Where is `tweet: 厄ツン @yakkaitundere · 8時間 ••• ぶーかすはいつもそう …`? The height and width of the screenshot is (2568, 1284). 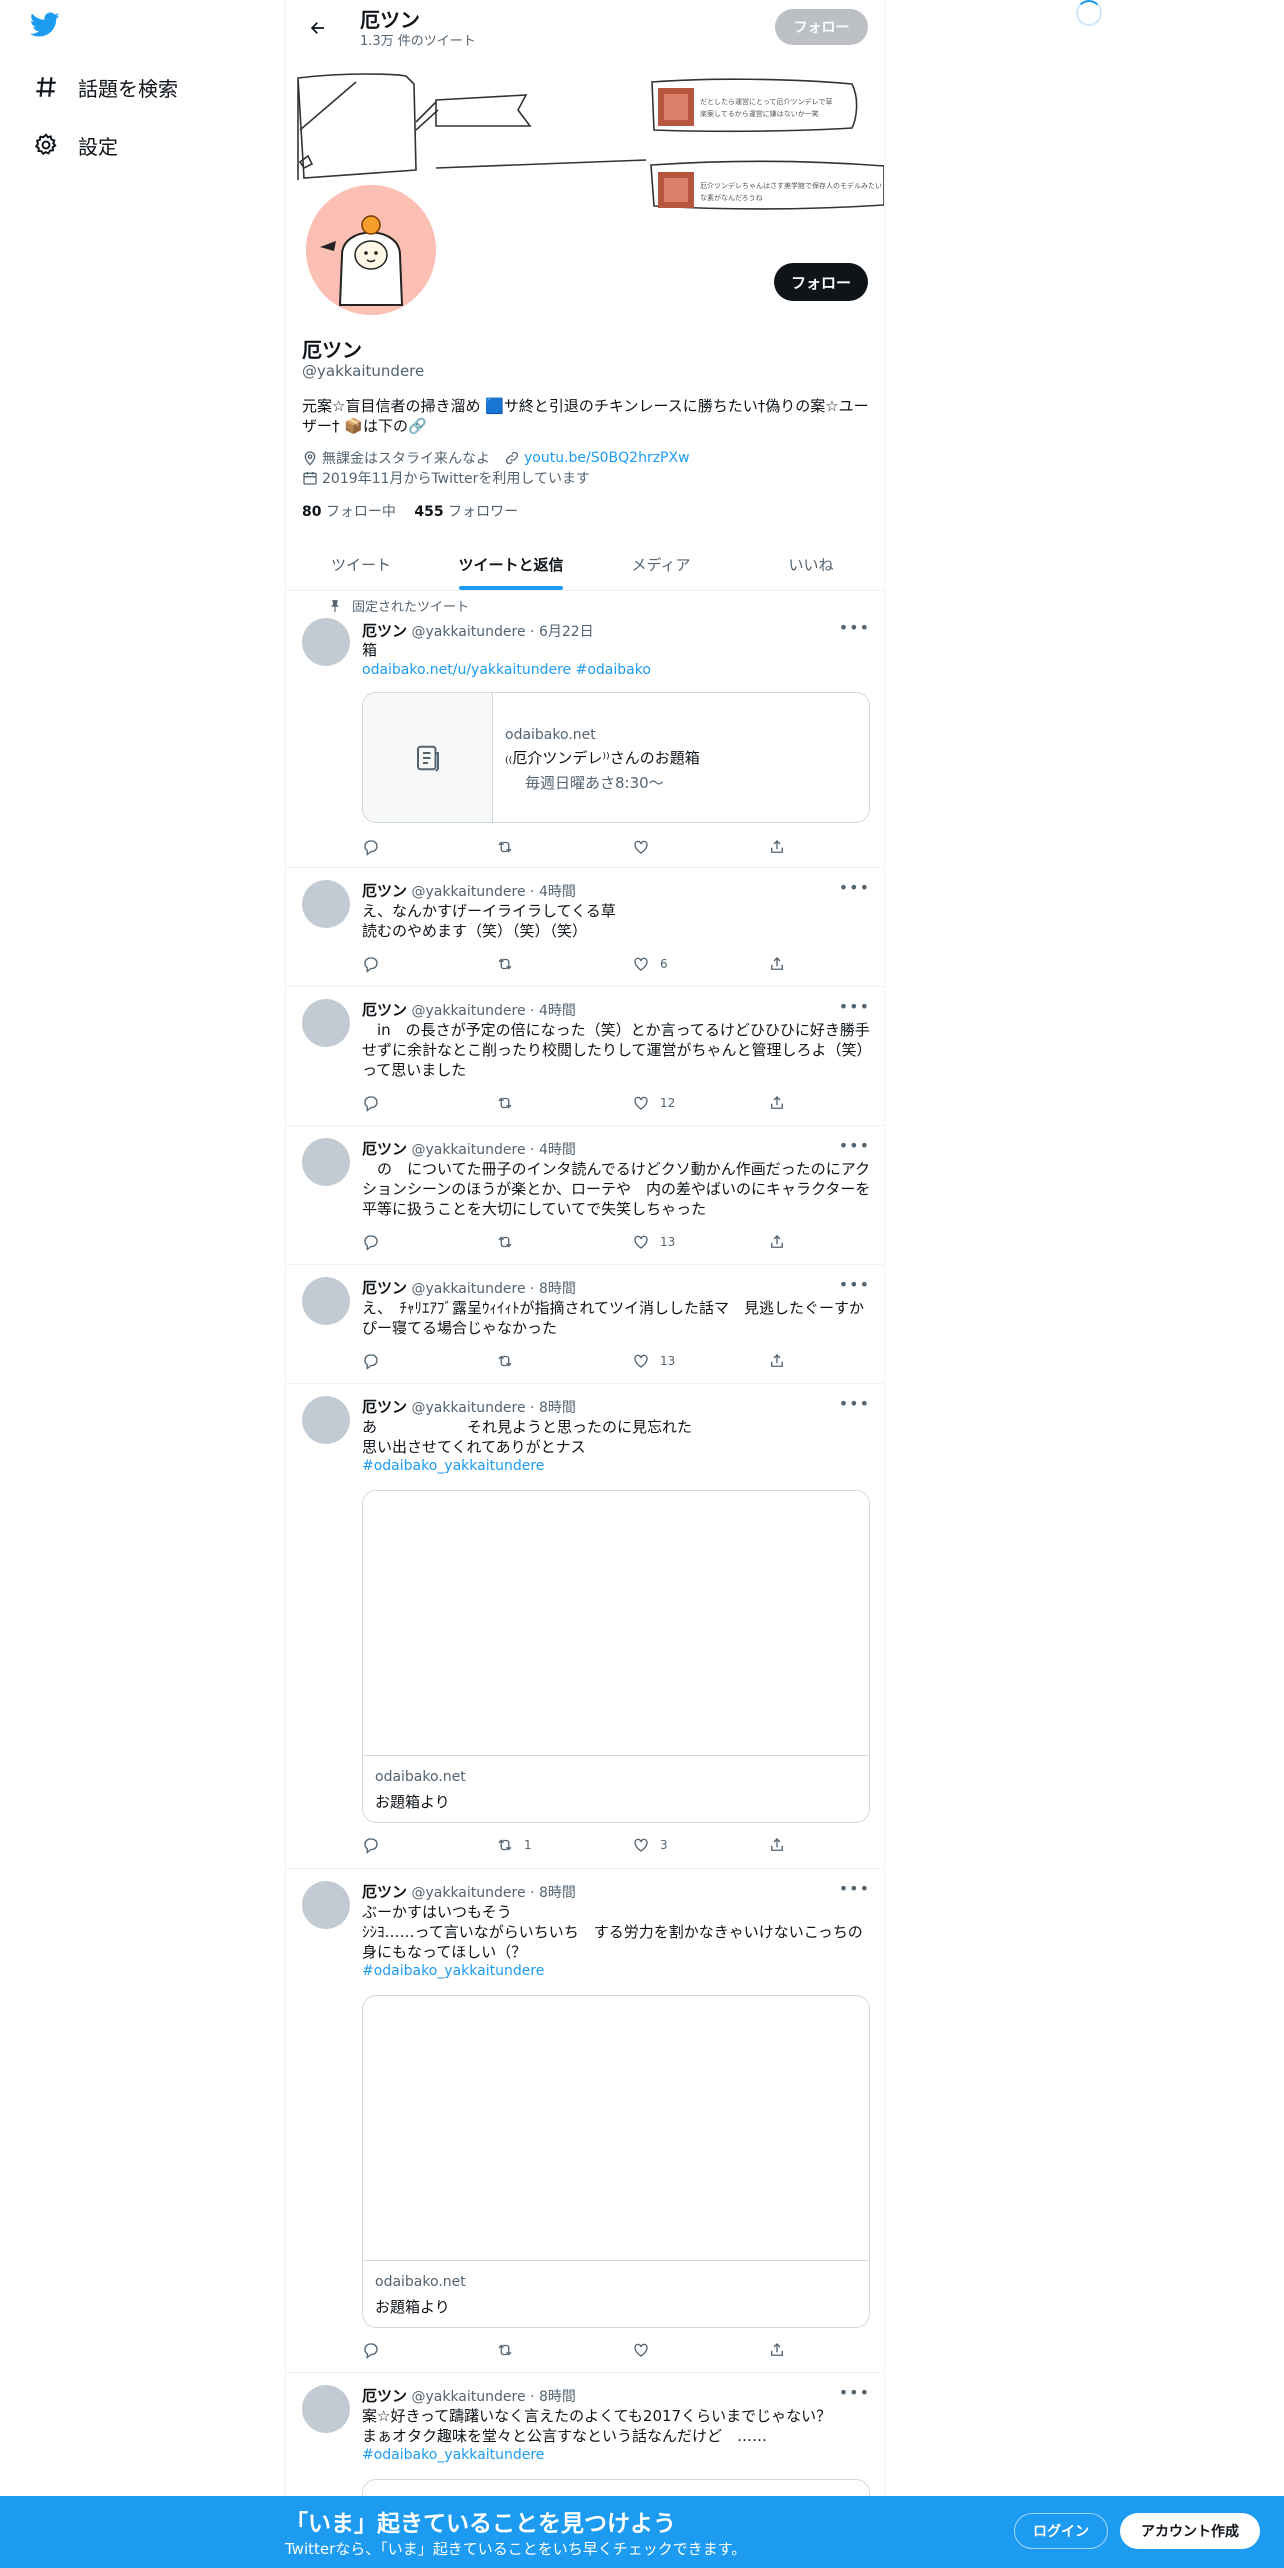
tweet: 厄ツン @yakkaitundere · 8時間 ••• ぶーかすはいつもそう … is located at coordinates (585, 2121).